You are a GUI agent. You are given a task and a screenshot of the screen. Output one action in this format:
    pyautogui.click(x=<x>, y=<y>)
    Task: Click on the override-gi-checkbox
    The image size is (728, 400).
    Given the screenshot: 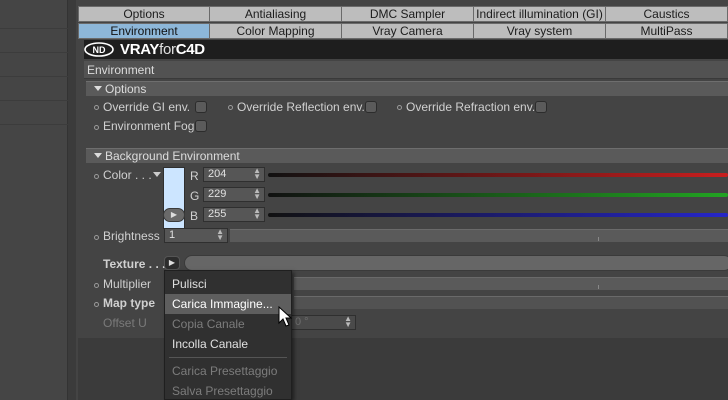 What is the action you would take?
    pyautogui.click(x=201, y=107)
    